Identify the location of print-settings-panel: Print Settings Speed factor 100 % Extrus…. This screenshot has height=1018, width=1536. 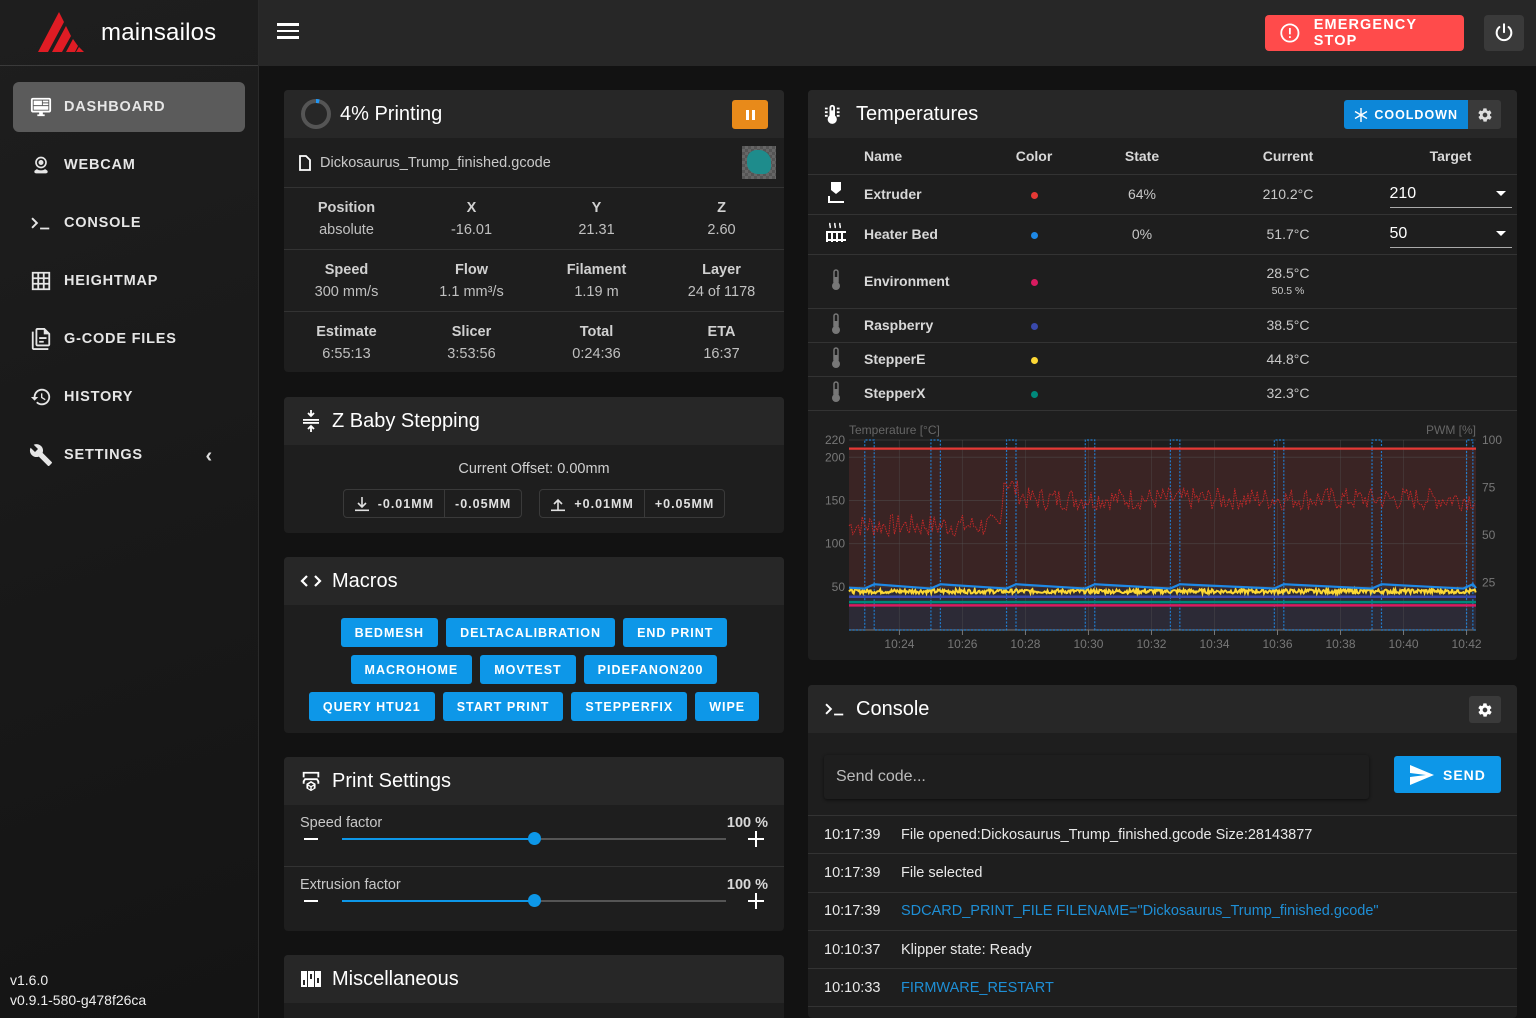
(534, 844).